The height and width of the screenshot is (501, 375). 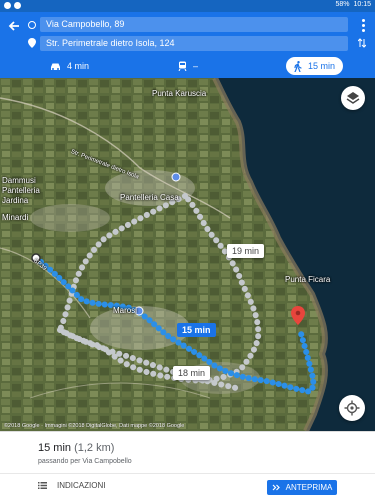 What do you see at coordinates (176, 177) in the screenshot?
I see `place-poi-icon` at bounding box center [176, 177].